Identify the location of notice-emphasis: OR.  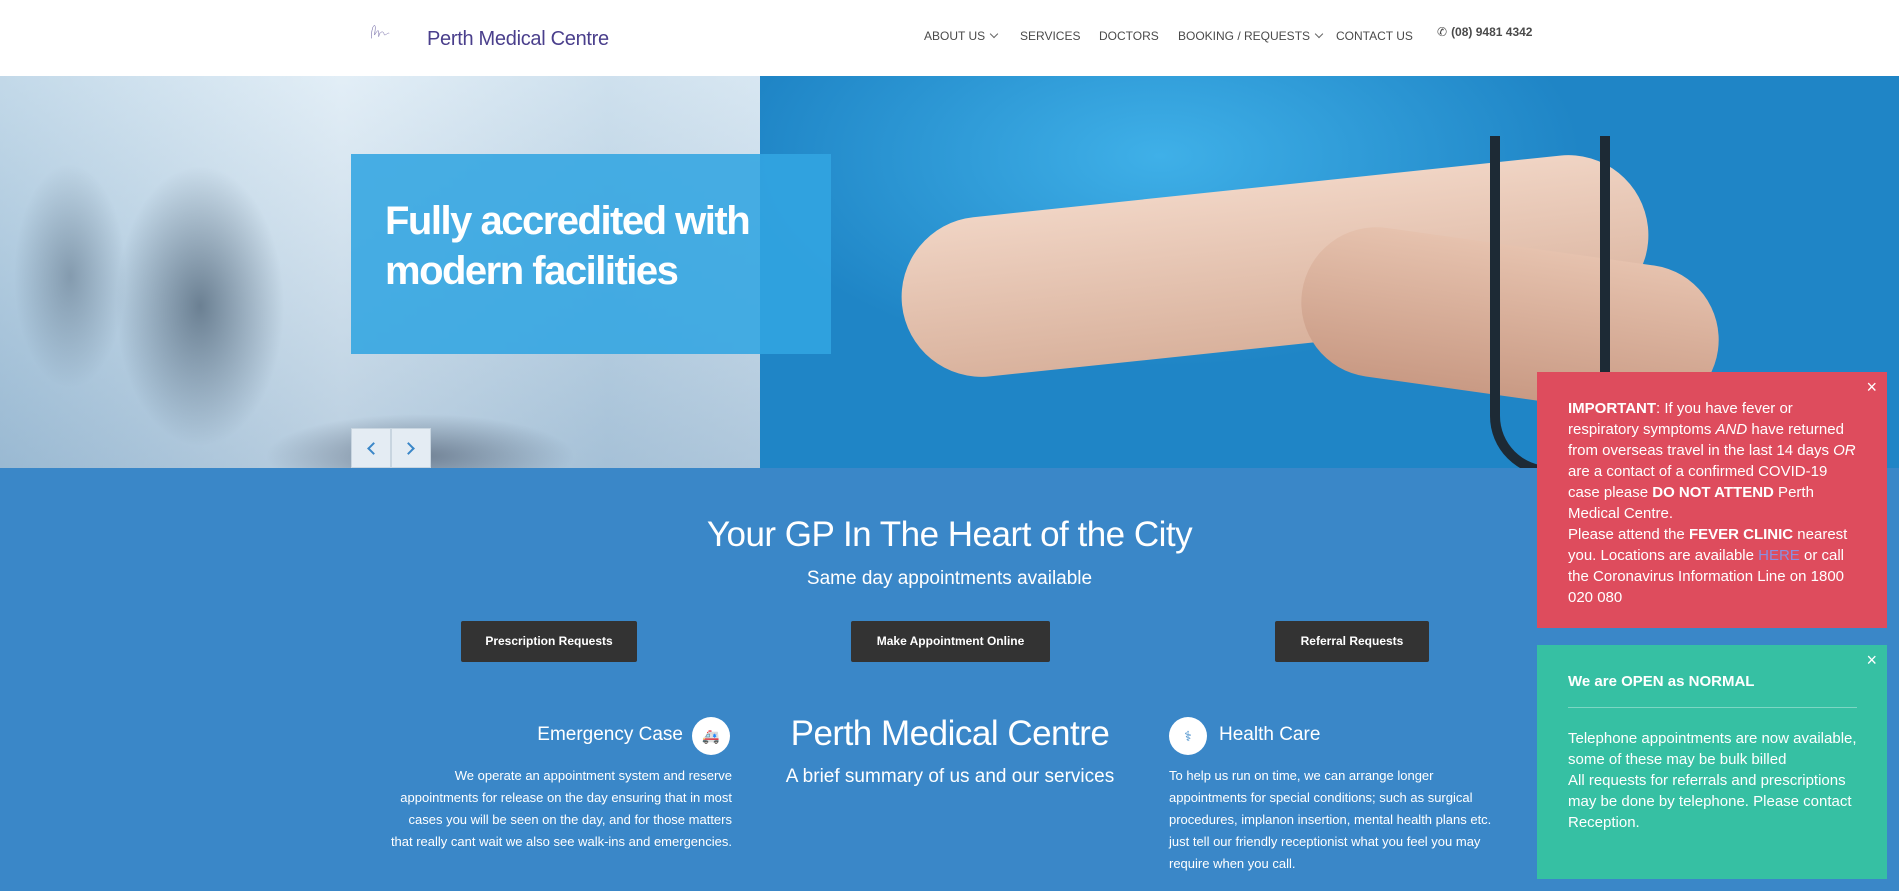
(1844, 450).